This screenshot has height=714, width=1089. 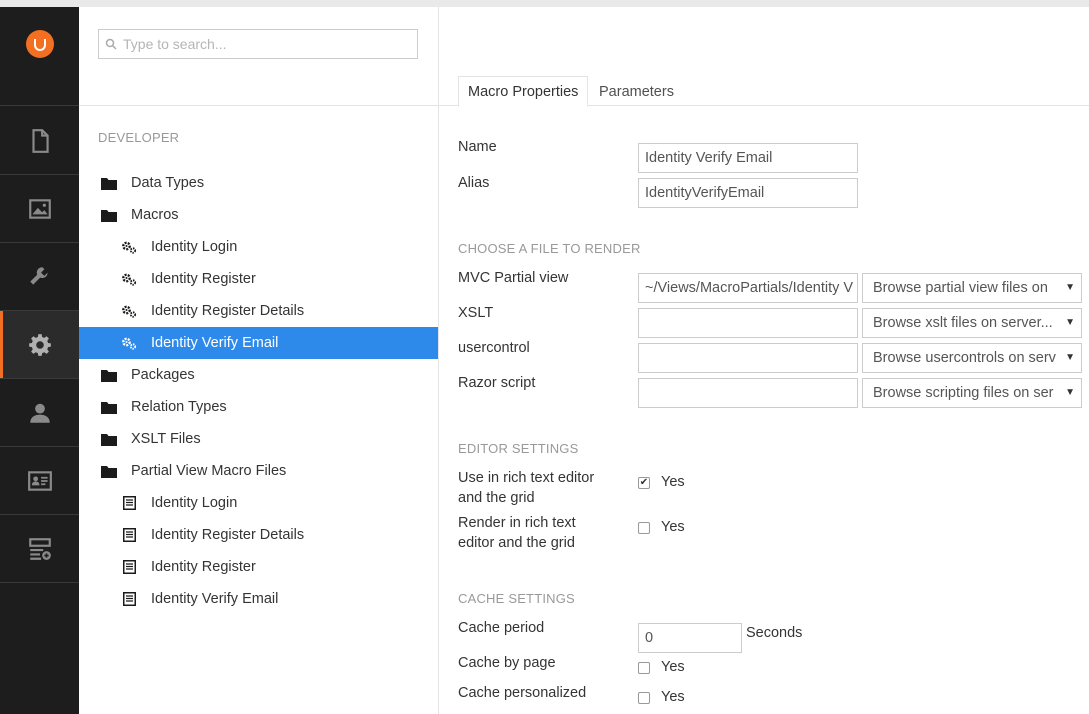 I want to click on section-nav, so click(x=39, y=360).